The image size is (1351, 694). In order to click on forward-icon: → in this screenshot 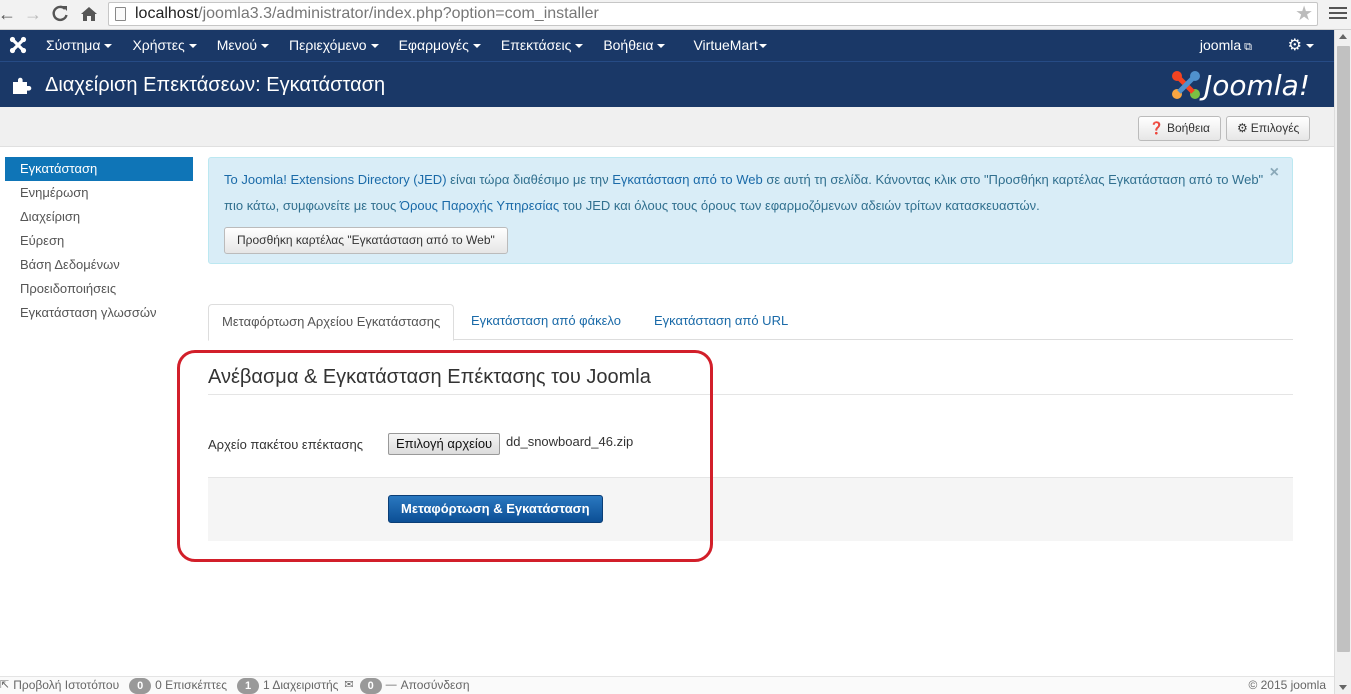, I will do `click(33, 14)`.